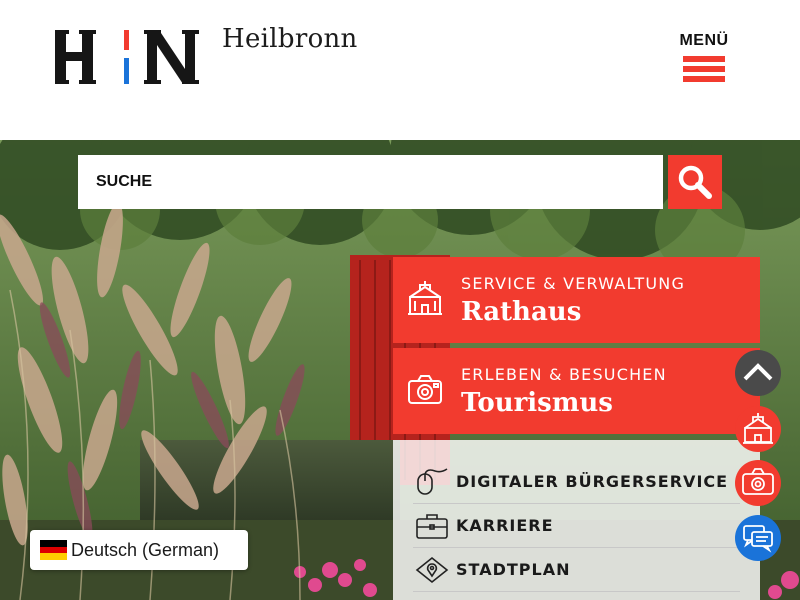 The width and height of the screenshot is (800, 600). Describe the element at coordinates (513, 569) in the screenshot. I see `quick-link-label: STADTPLAN` at that location.